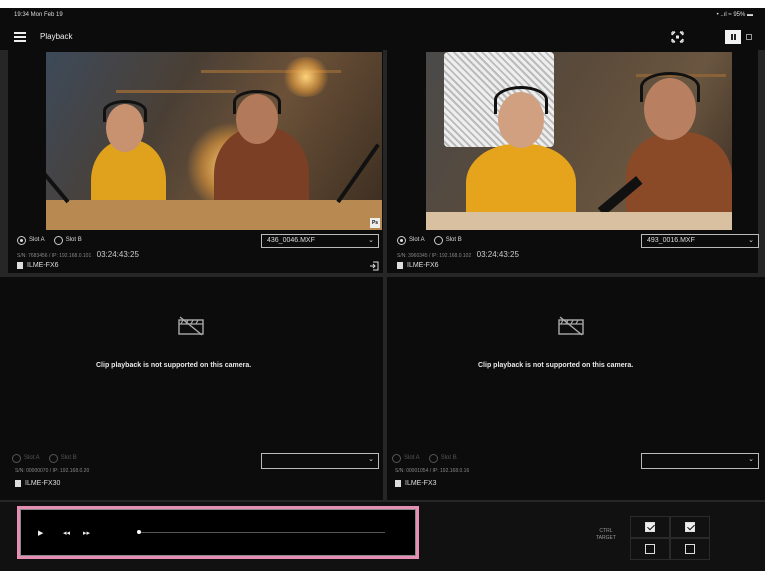 Image resolution: width=765 pixels, height=571 pixels. Describe the element at coordinates (68, 458) in the screenshot. I see `camera-3-slot-b-label: Slot B` at that location.